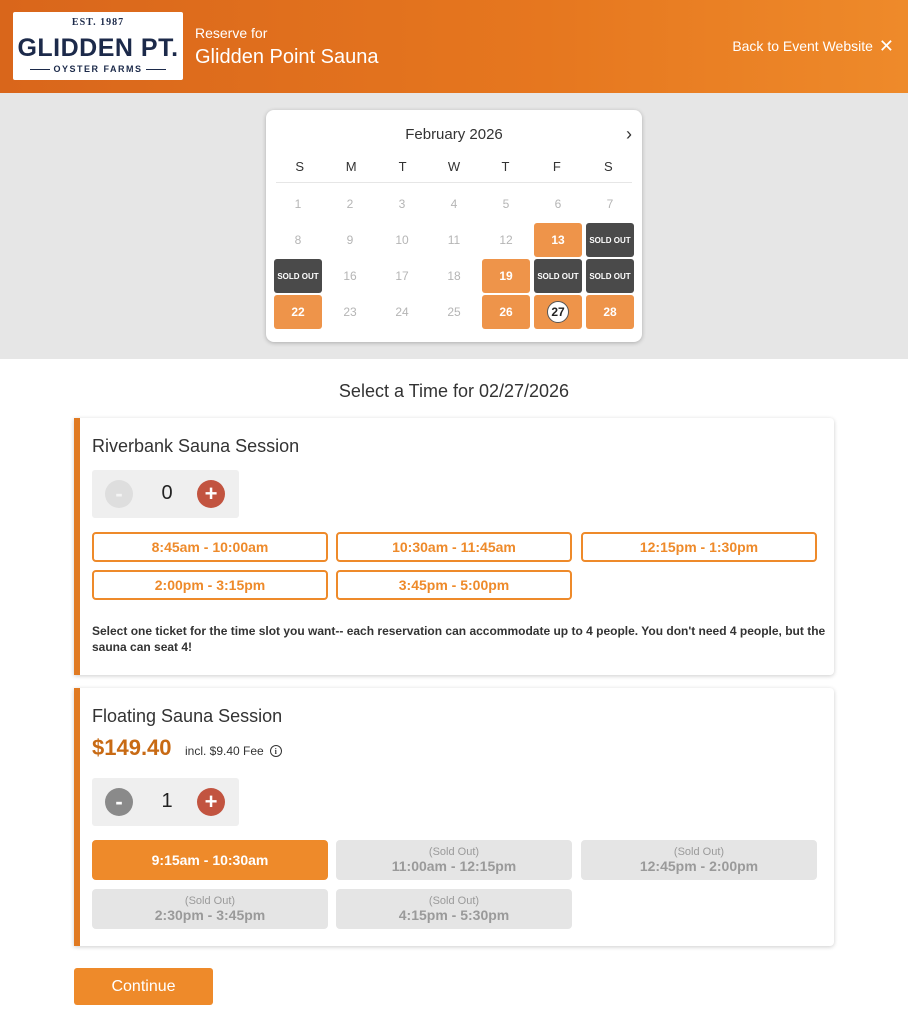 The width and height of the screenshot is (908, 1024). I want to click on time-slot-label: 8:45am - 10:00am, so click(210, 547).